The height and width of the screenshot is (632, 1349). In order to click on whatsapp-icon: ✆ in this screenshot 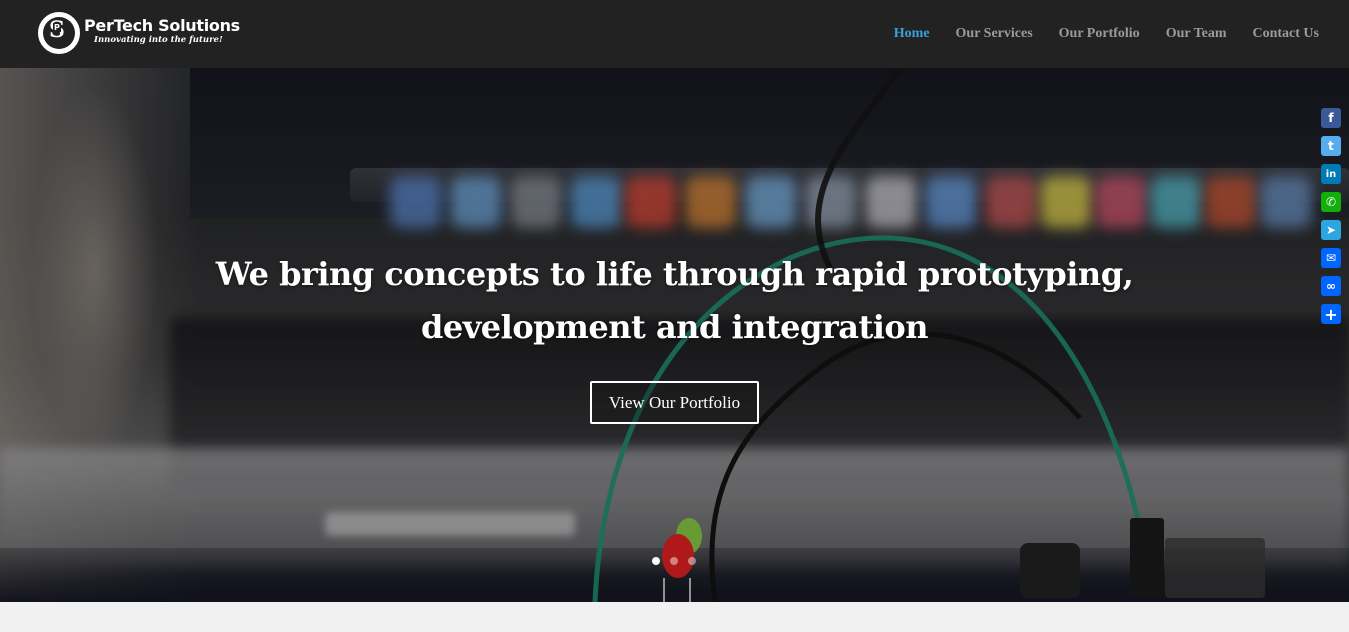, I will do `click(1331, 202)`.